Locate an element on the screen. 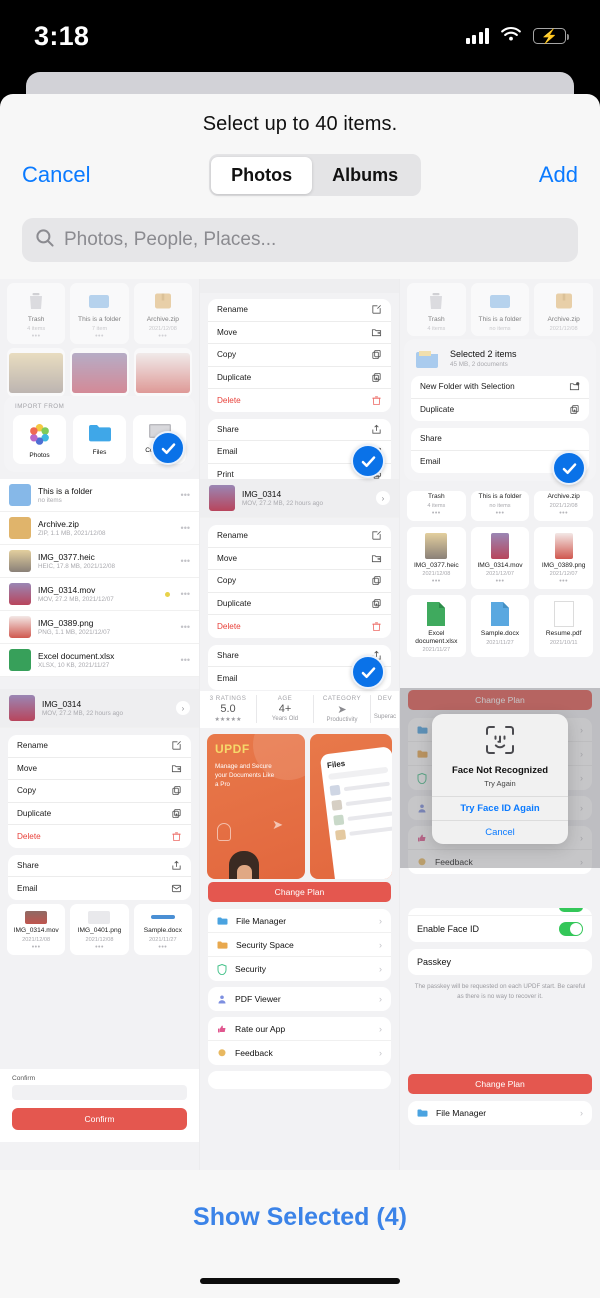  tab-photos: Photos is located at coordinates (262, 175).